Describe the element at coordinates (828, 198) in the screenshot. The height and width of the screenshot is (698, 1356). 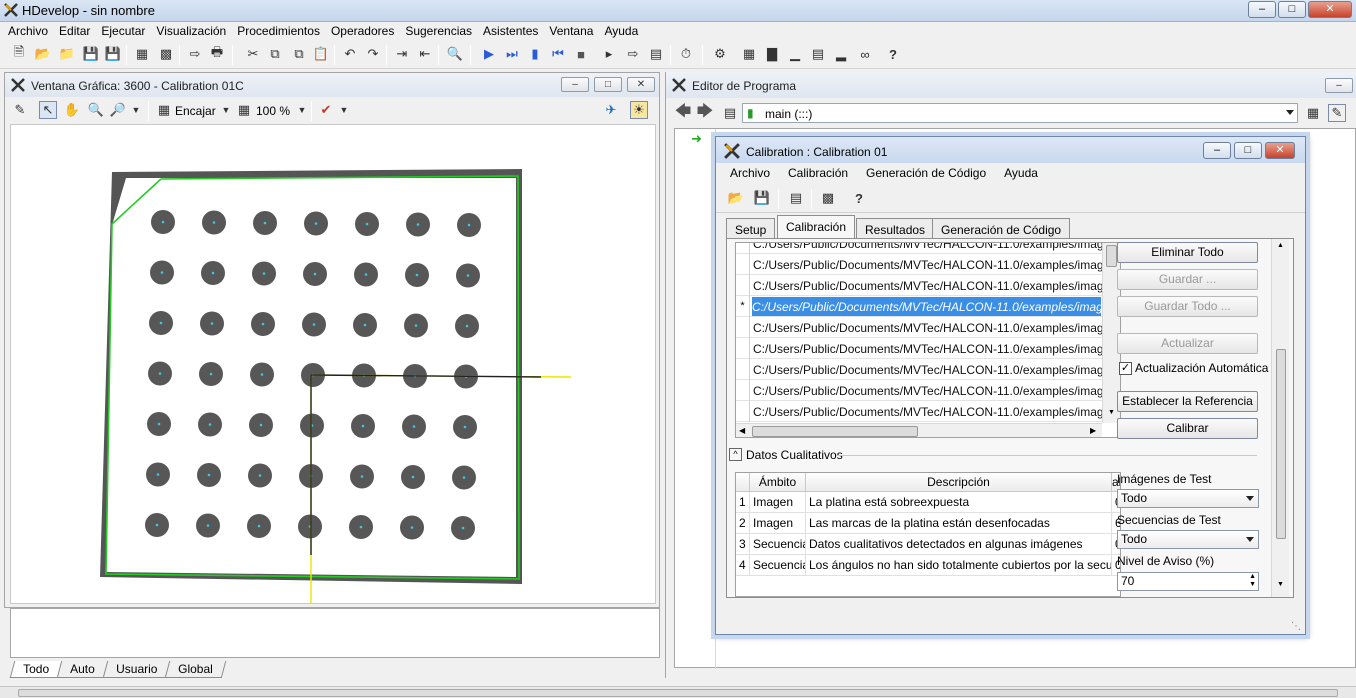
I see `acquire-image-icon: ▩` at that location.